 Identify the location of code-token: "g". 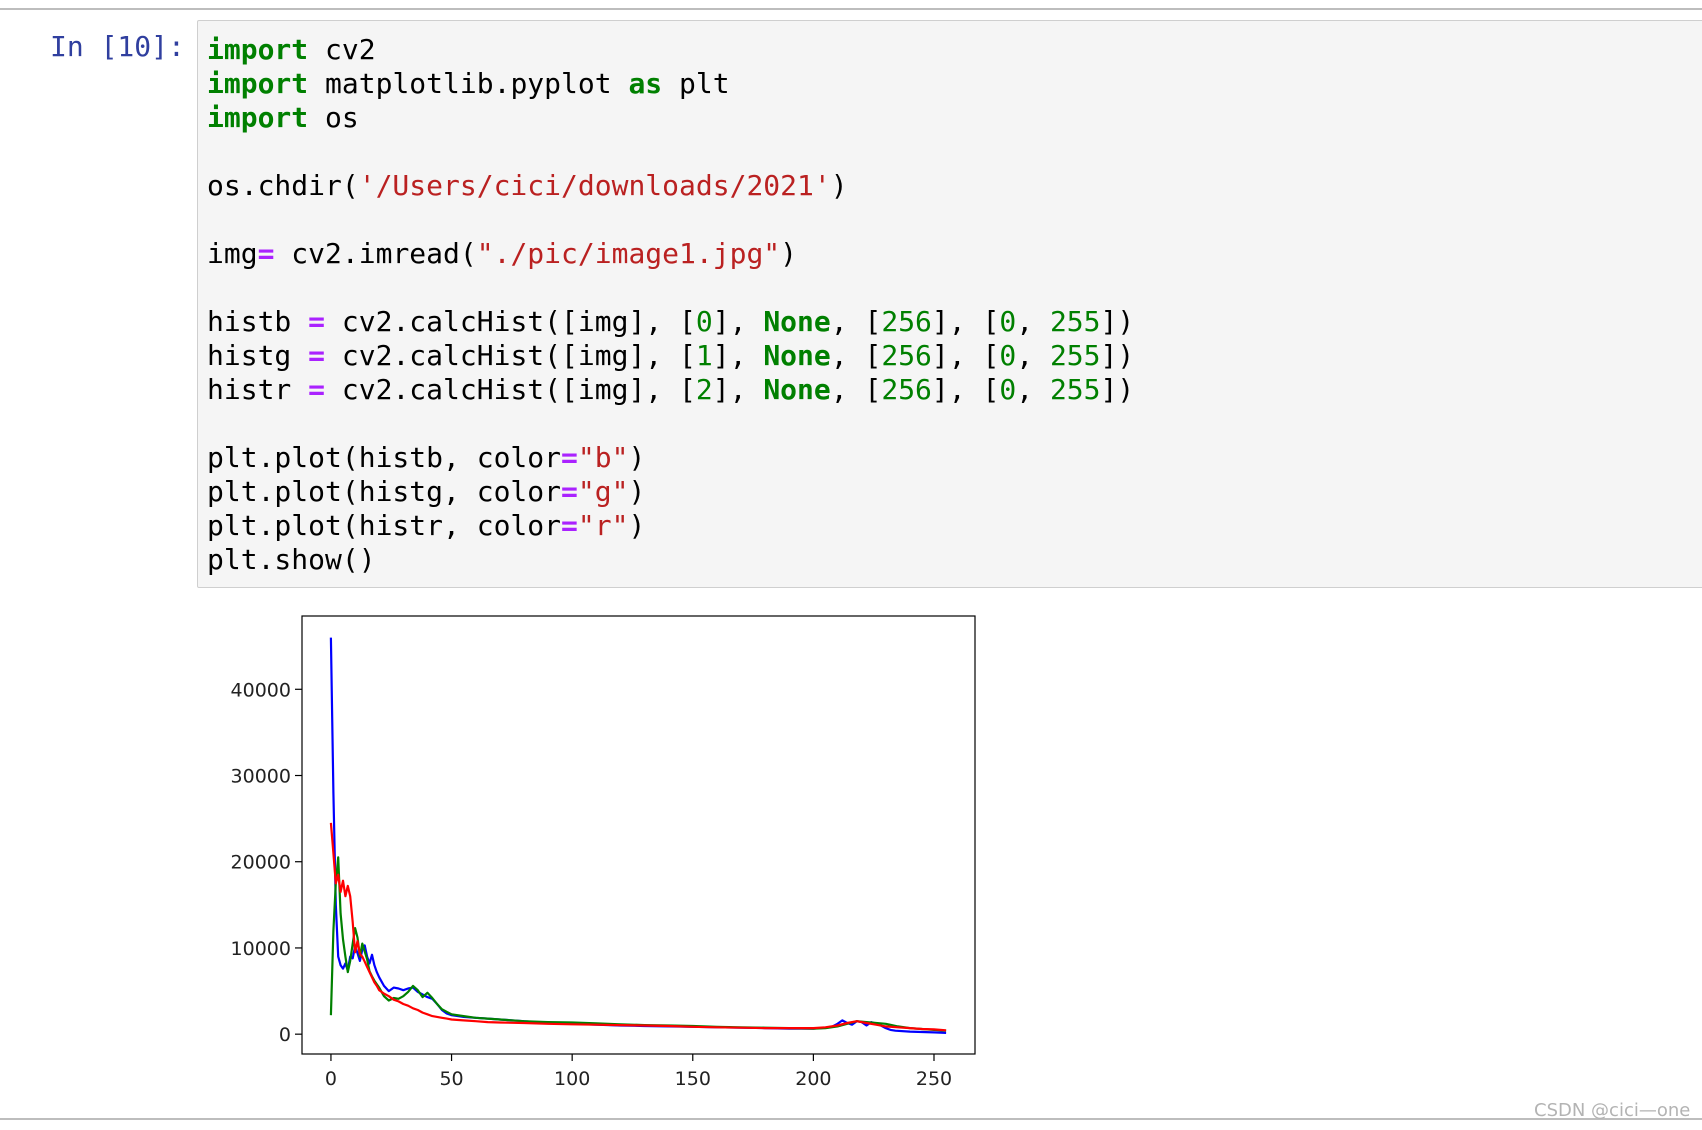
(603, 491).